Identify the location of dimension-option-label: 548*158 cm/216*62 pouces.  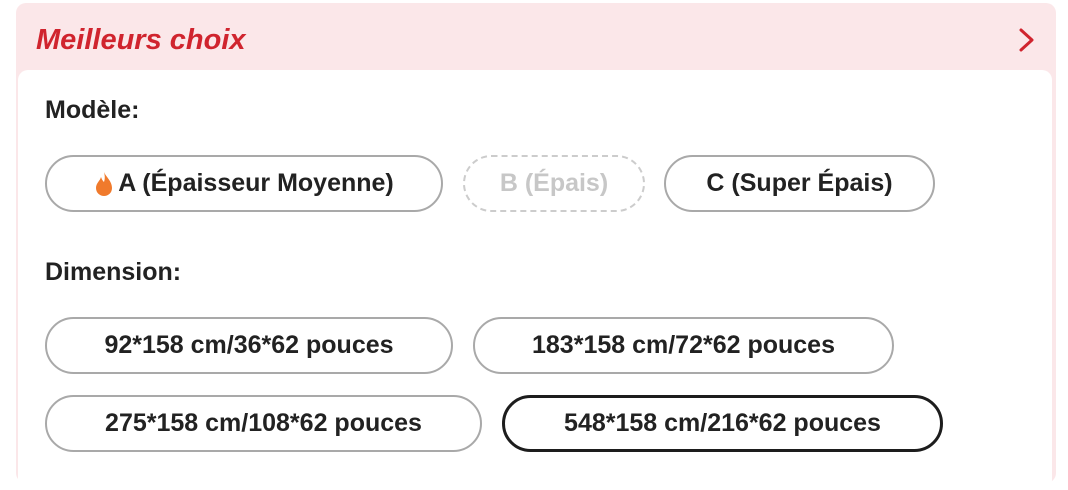
(722, 423).